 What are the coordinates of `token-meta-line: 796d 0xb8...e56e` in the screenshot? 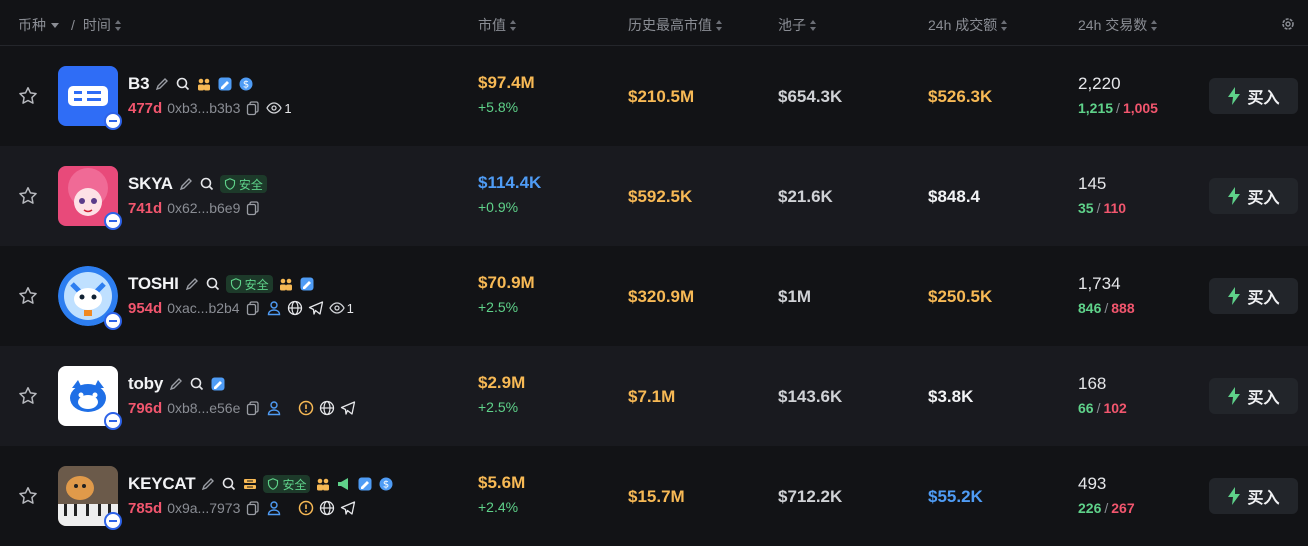 It's located at (242, 408).